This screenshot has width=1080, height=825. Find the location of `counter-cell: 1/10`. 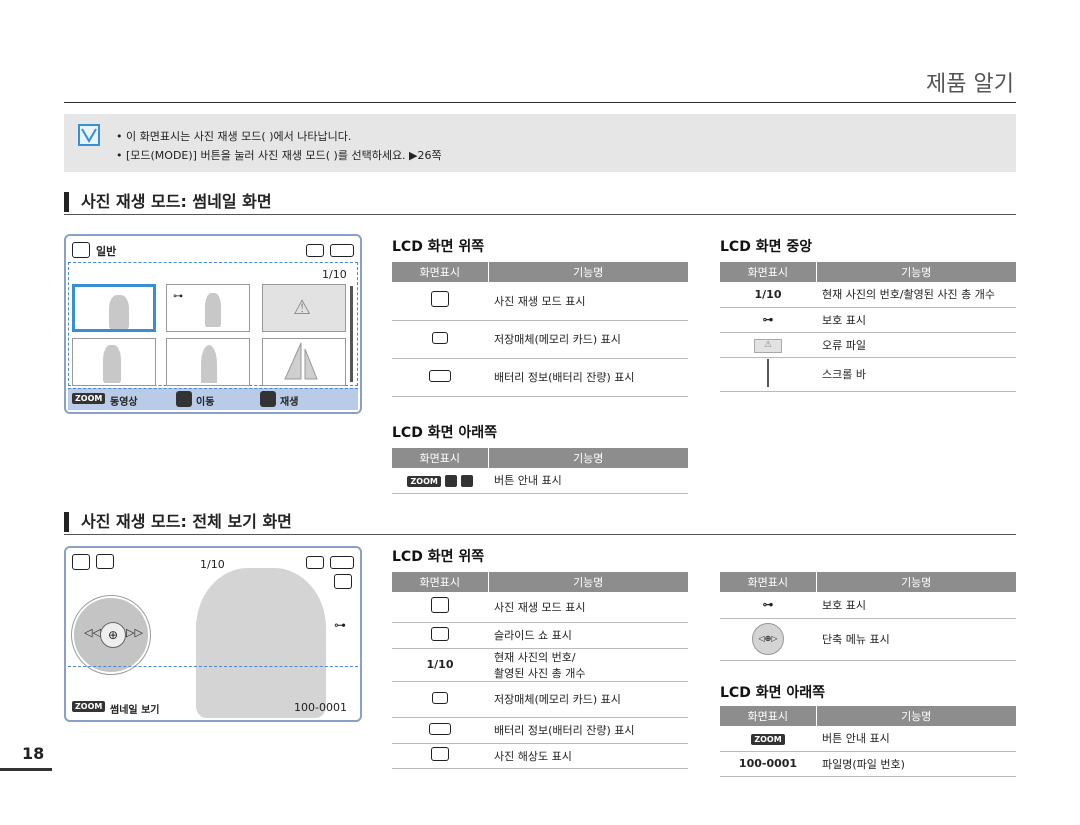

counter-cell: 1/10 is located at coordinates (440, 665).